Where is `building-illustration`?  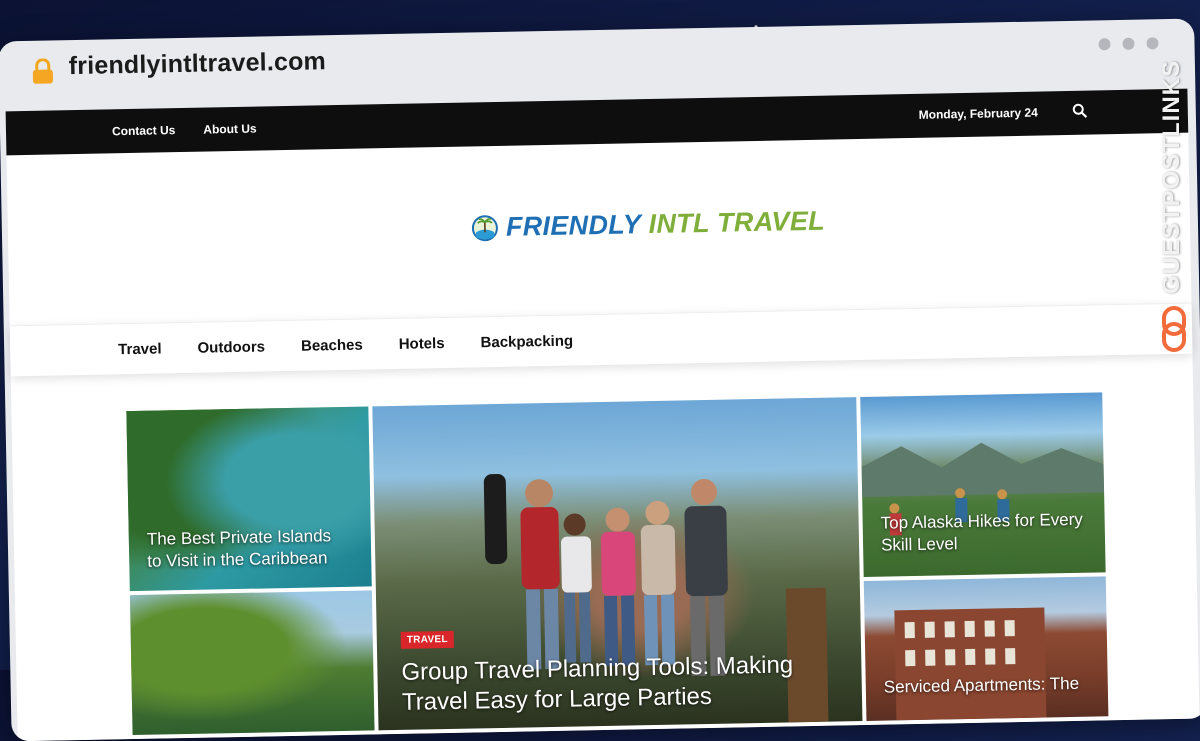 building-illustration is located at coordinates (970, 664).